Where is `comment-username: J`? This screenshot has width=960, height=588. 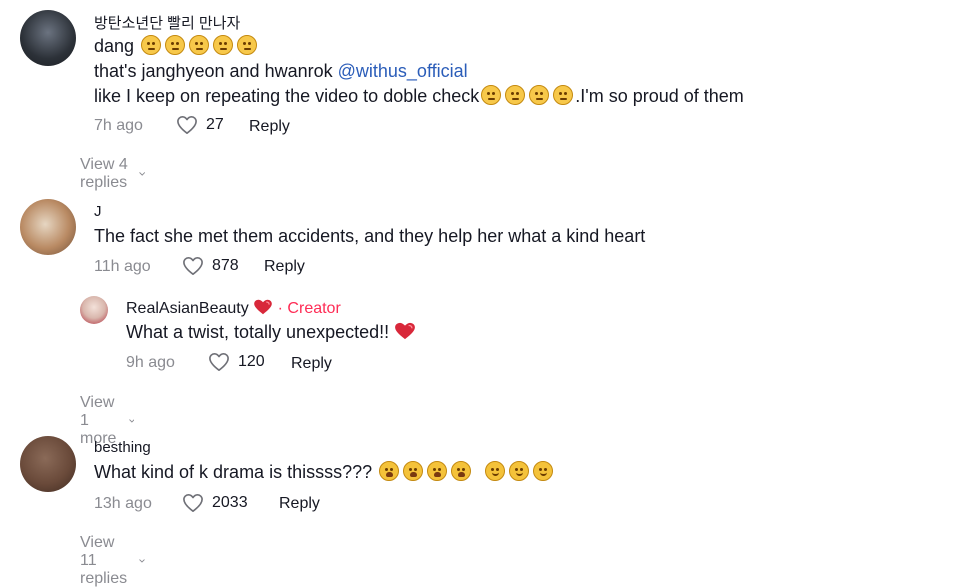
comment-username: J is located at coordinates (98, 211).